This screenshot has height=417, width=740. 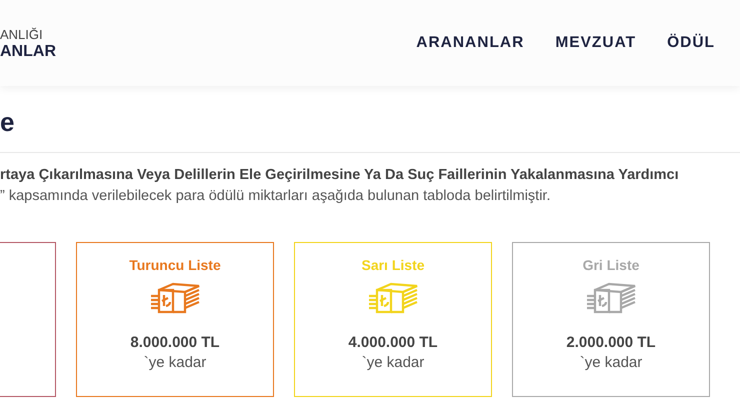 What do you see at coordinates (340, 175) in the screenshot?
I see `intro-heading: rtaya Çıkarılmasına Veya Delillerin Ele Geçirilmesine Ya Da Suç Faillerinin Yakalanmasına Yardımcı` at bounding box center [340, 175].